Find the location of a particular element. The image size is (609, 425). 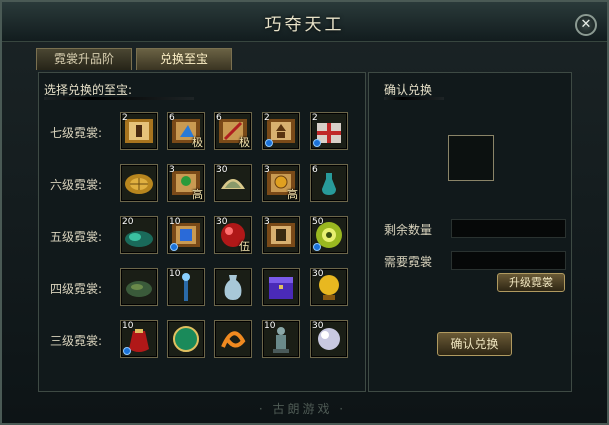

window-title: 巧夺天工 is located at coordinates (304, 25).